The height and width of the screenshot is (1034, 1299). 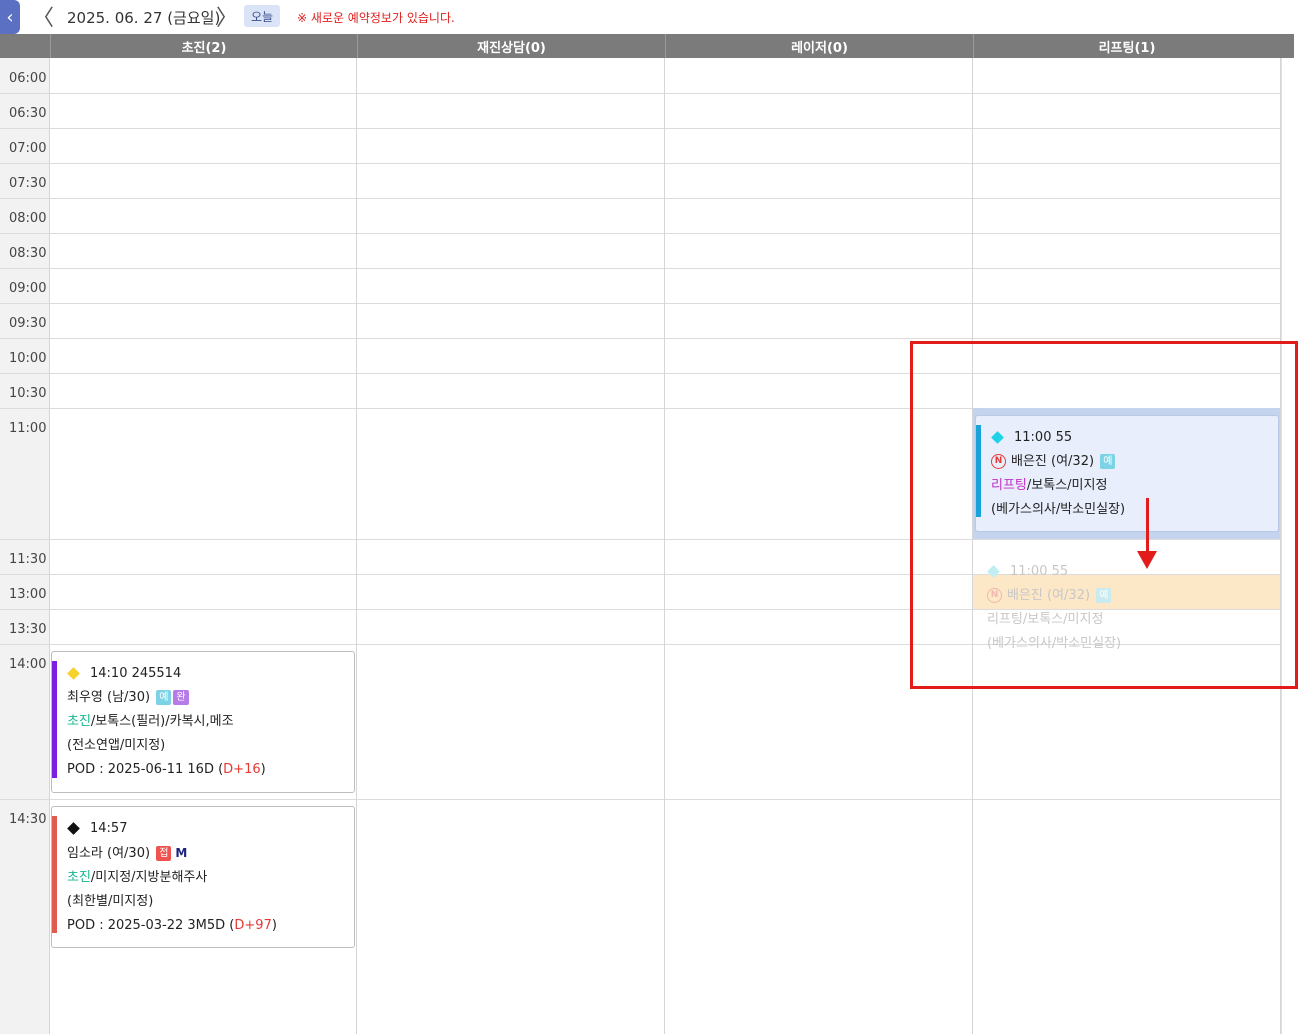 What do you see at coordinates (181, 853) in the screenshot?
I see `membership-badge: M` at bounding box center [181, 853].